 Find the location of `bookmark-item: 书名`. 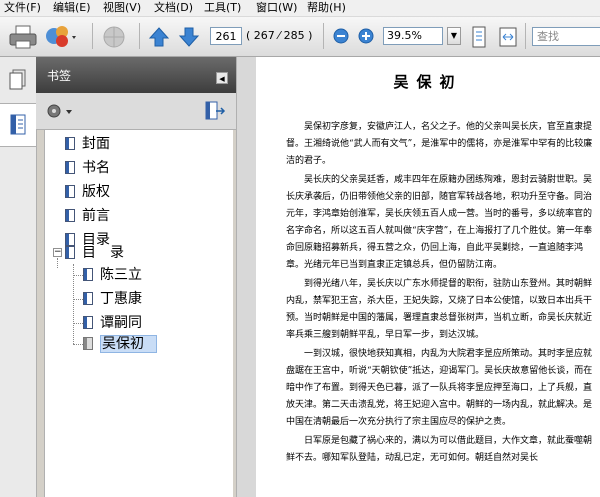

bookmark-item: 书名 is located at coordinates (87, 168).